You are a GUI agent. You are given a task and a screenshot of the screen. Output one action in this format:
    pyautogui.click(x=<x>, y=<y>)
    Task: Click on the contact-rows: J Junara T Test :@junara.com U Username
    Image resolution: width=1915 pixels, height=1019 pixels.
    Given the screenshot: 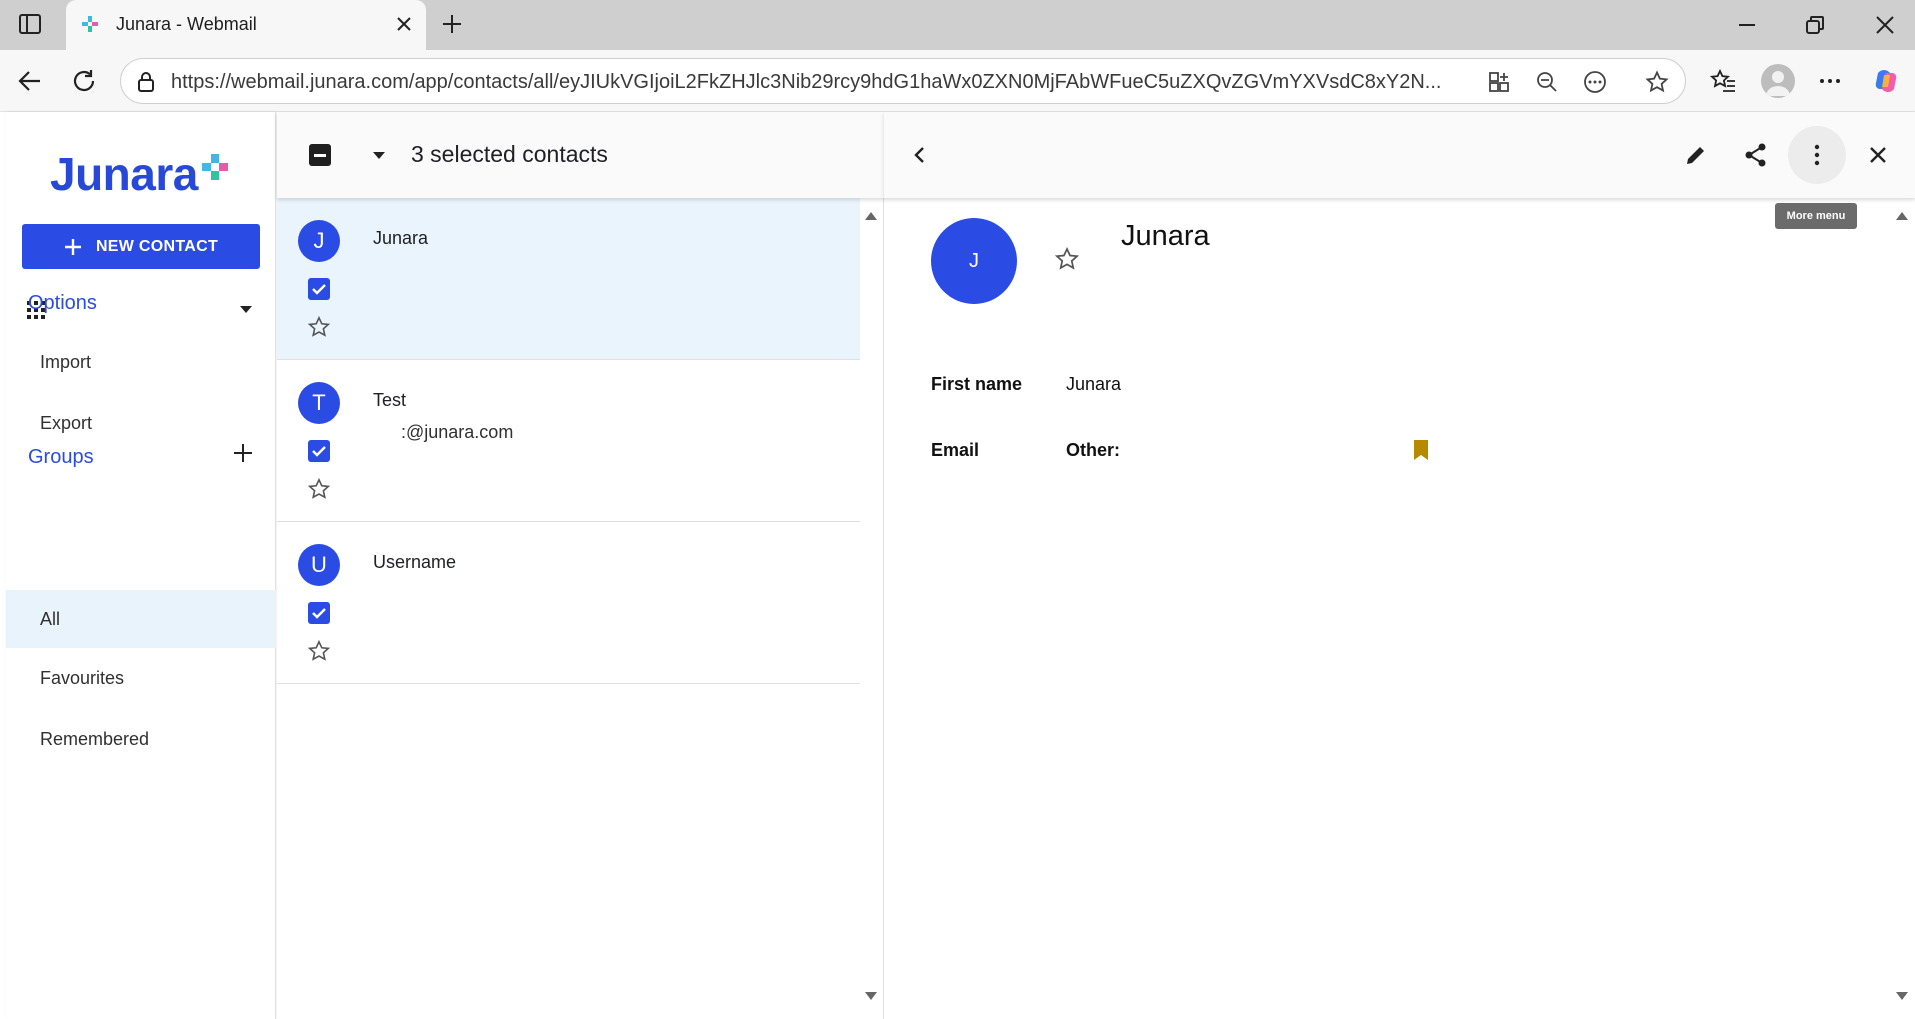 What is the action you would take?
    pyautogui.click(x=568, y=441)
    